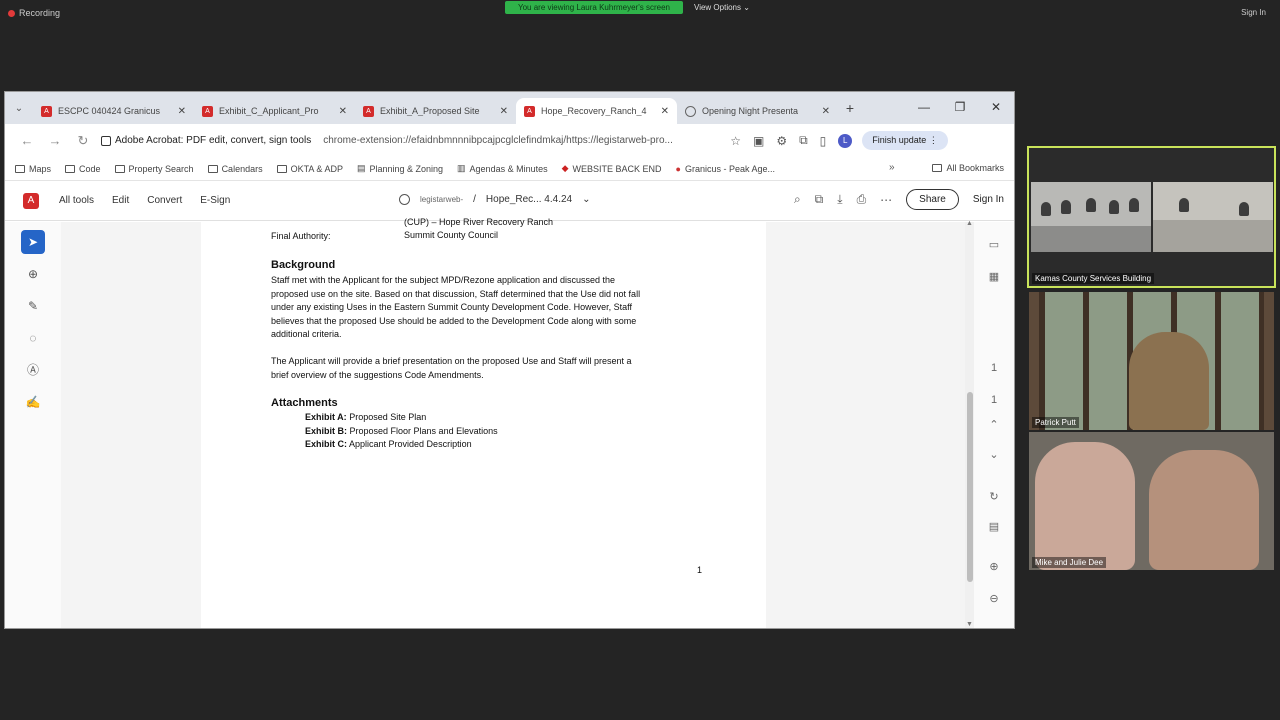 This screenshot has height=720, width=1280. Describe the element at coordinates (33, 306) in the screenshot. I see `pen-icon: ✎` at that location.